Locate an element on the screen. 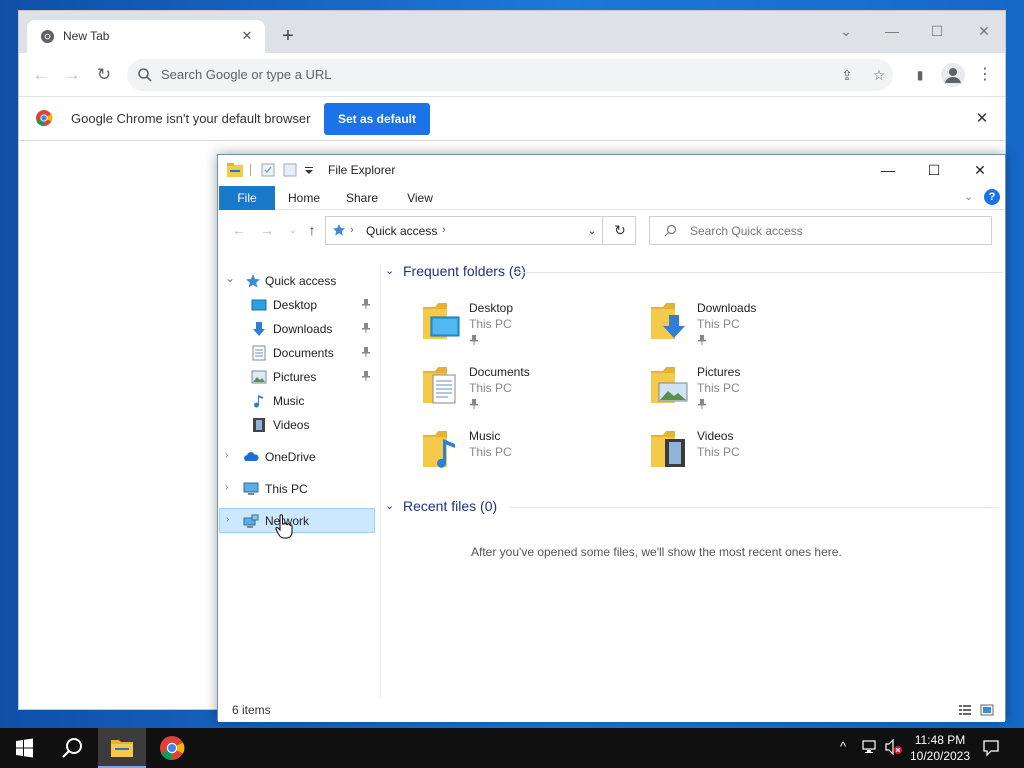 This screenshot has width=1024, height=768. ribbon-tab-share: Share is located at coordinates (362, 198).